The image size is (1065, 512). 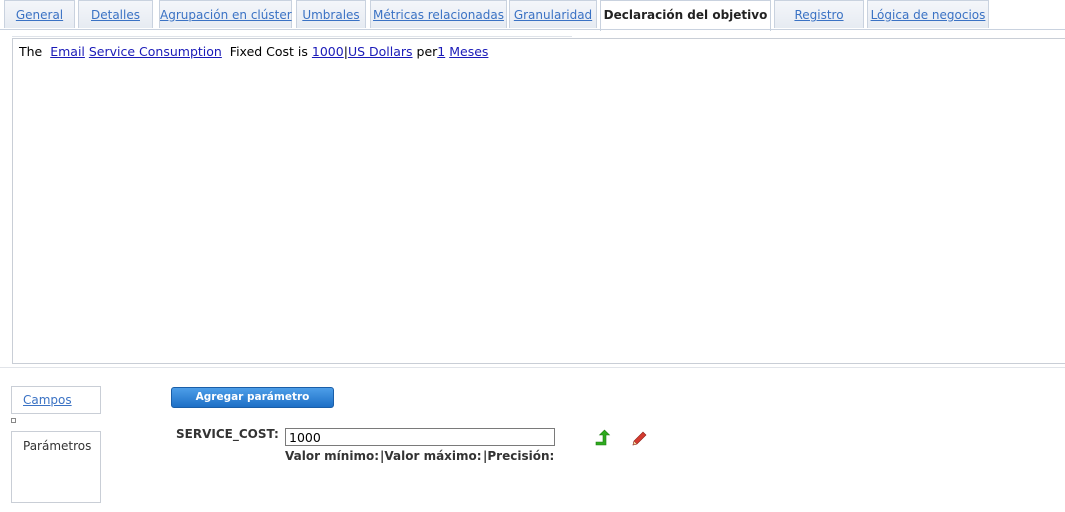 What do you see at coordinates (380, 51) in the screenshot?
I see `currency-link: US Dollars` at bounding box center [380, 51].